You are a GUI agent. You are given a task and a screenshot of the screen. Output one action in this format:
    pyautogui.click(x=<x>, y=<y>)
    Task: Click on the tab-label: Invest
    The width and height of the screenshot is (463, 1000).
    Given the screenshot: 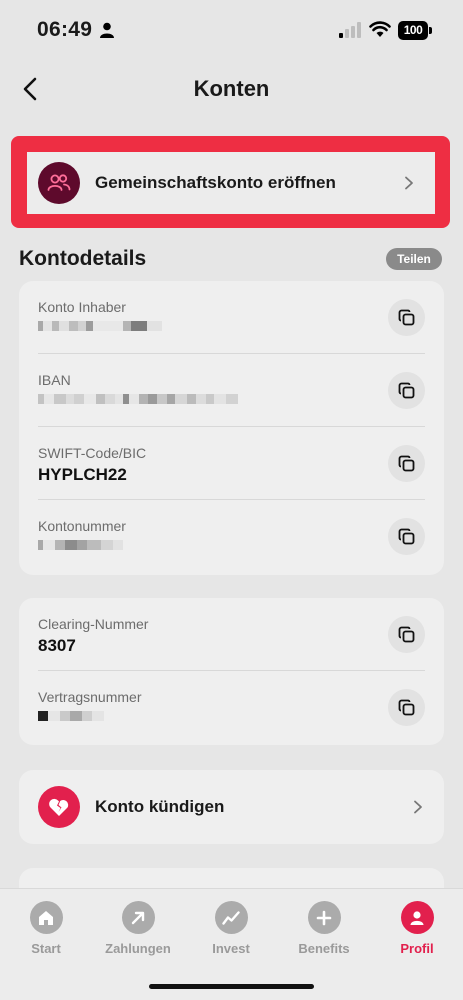 What is the action you would take?
    pyautogui.click(x=231, y=948)
    